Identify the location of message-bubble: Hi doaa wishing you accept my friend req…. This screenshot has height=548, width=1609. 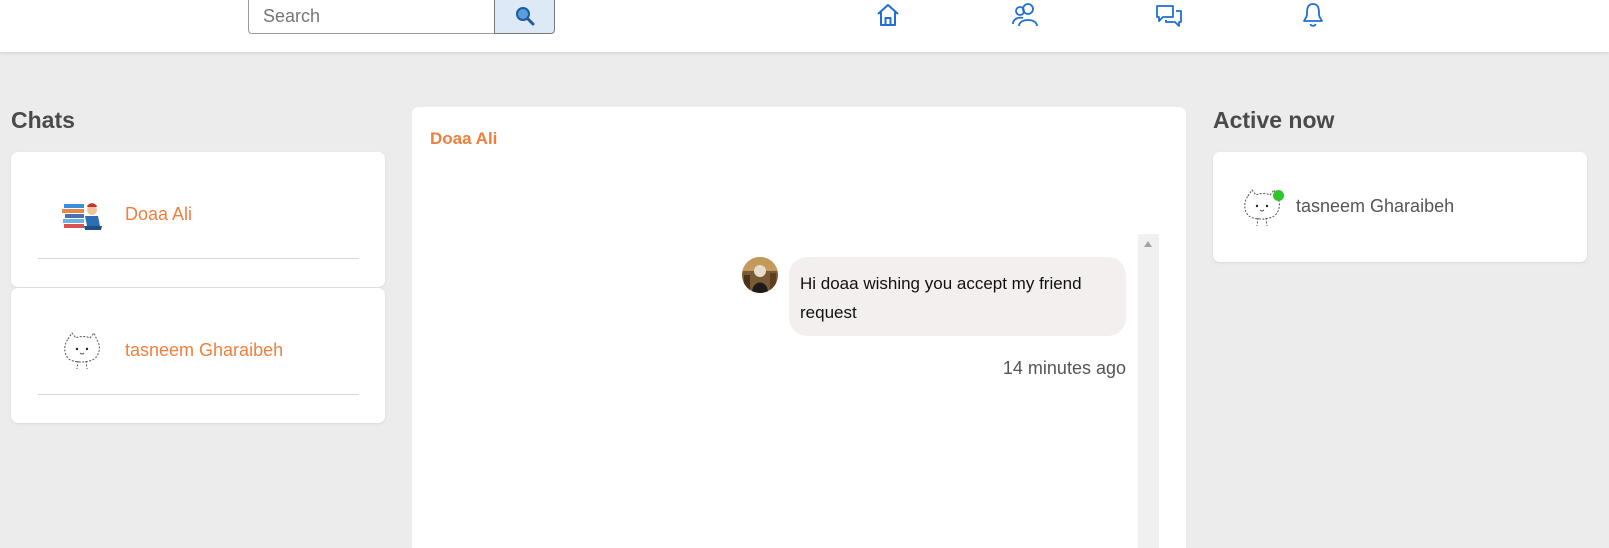
(957, 296).